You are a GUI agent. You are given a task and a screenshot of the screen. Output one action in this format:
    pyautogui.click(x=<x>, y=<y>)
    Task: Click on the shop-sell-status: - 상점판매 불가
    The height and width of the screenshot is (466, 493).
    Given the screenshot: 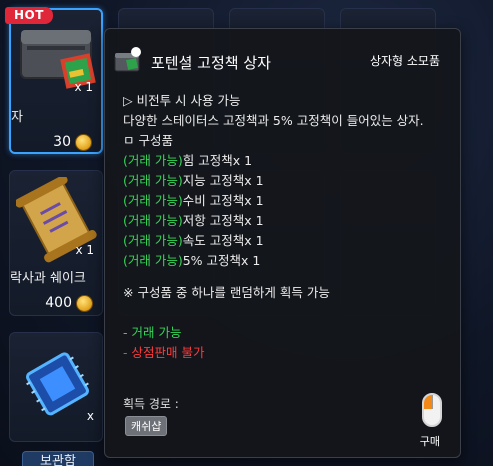 What is the action you would take?
    pyautogui.click(x=164, y=352)
    